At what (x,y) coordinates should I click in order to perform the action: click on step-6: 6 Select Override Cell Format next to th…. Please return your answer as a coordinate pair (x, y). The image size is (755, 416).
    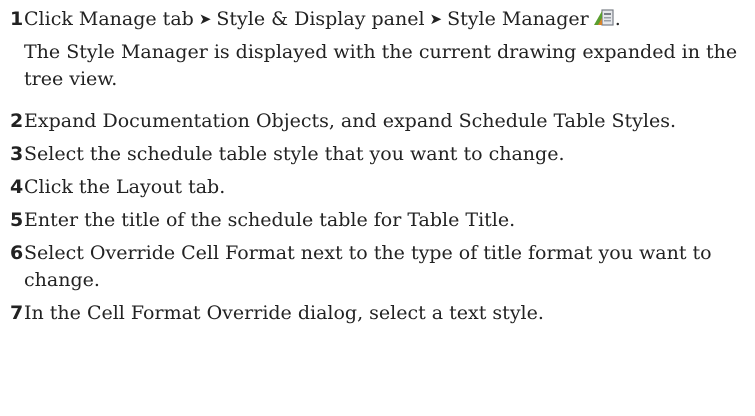
    Looking at the image, I should click on (380, 267).